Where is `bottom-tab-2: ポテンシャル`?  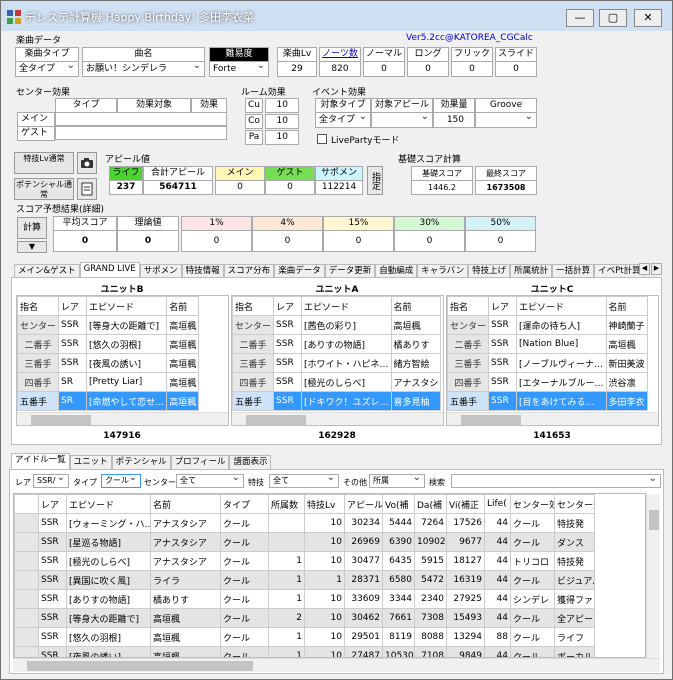 bottom-tab-2: ポテンシャル is located at coordinates (141, 462).